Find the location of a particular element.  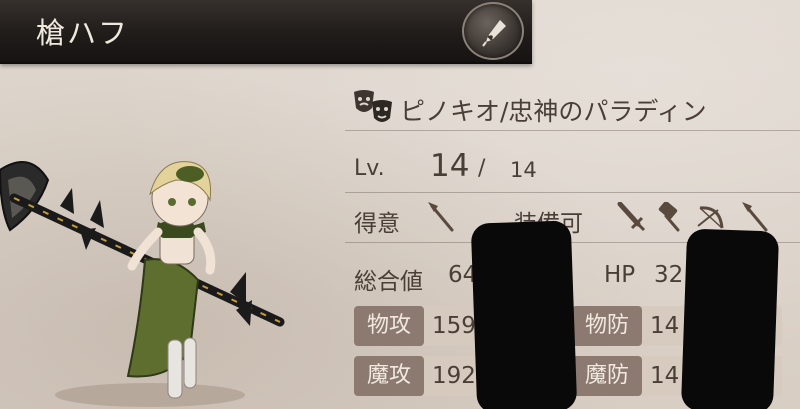

magic-defense-label: 魔防 is located at coordinates (607, 376).